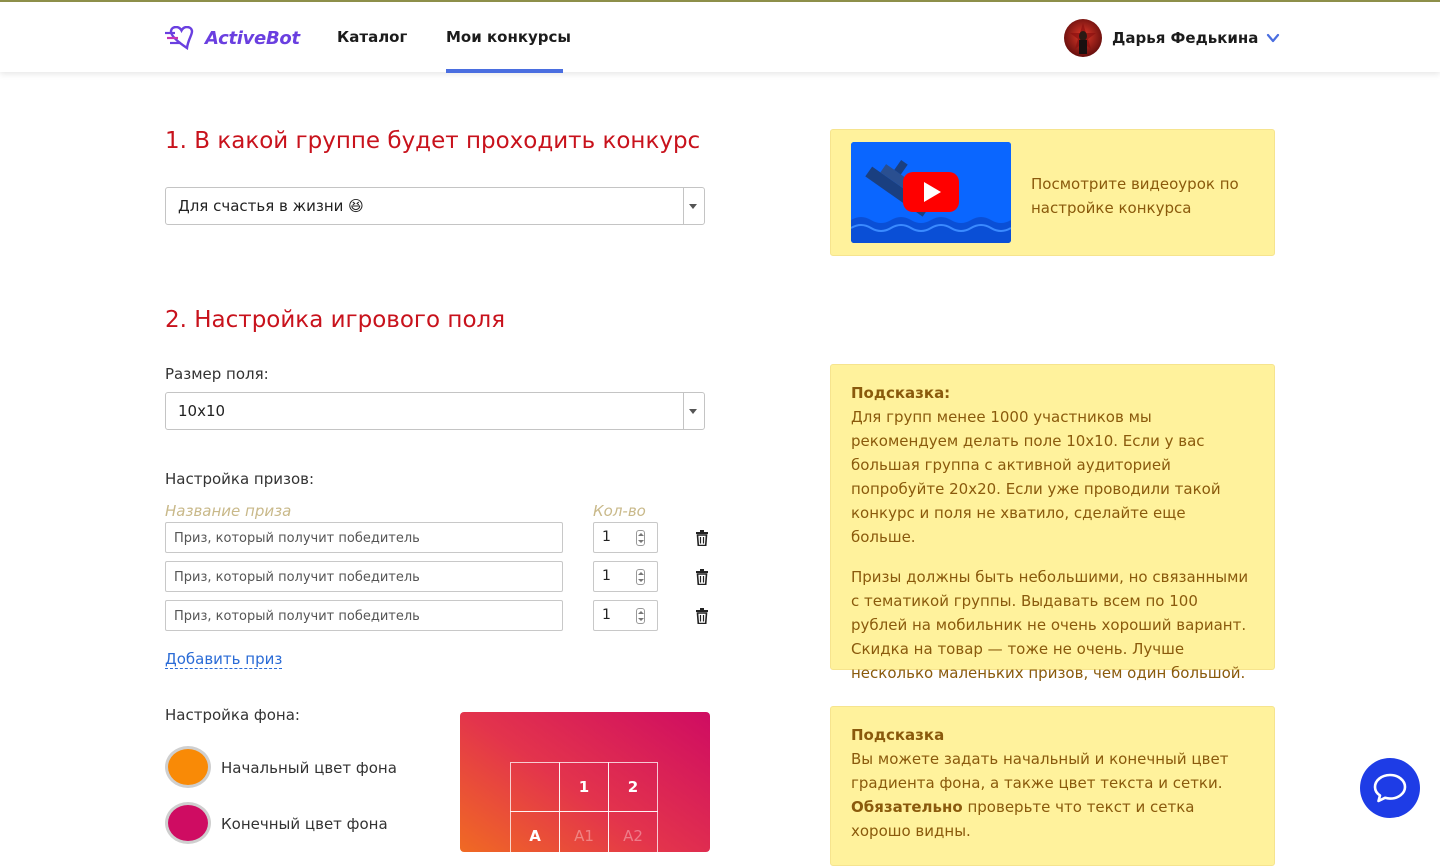 The width and height of the screenshot is (1440, 866). Describe the element at coordinates (271, 206) in the screenshot. I see `group-select-value: Для счастья в жизни 😆` at that location.